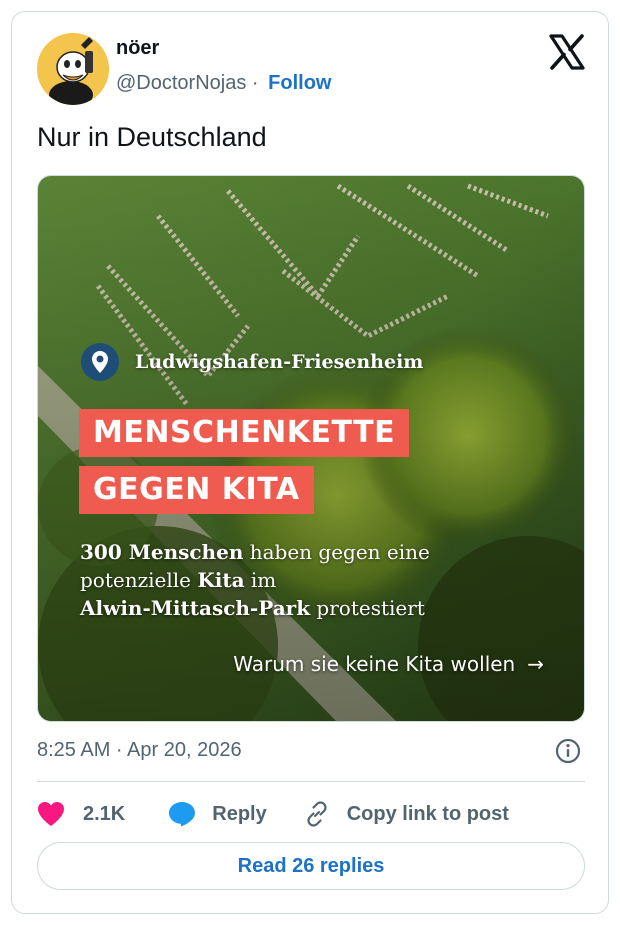 The image size is (620, 925). I want to click on avatar-image, so click(73, 69).